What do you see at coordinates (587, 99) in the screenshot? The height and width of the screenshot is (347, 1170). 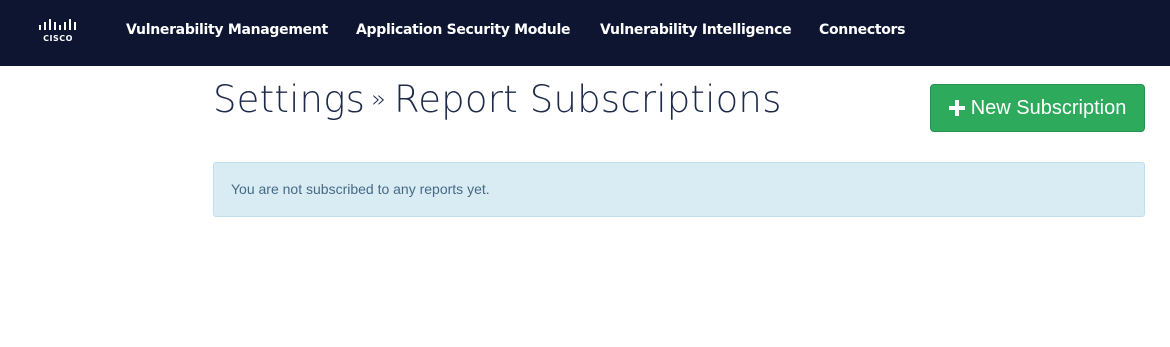 I see `breadcrumb-current: Report Subscriptions` at bounding box center [587, 99].